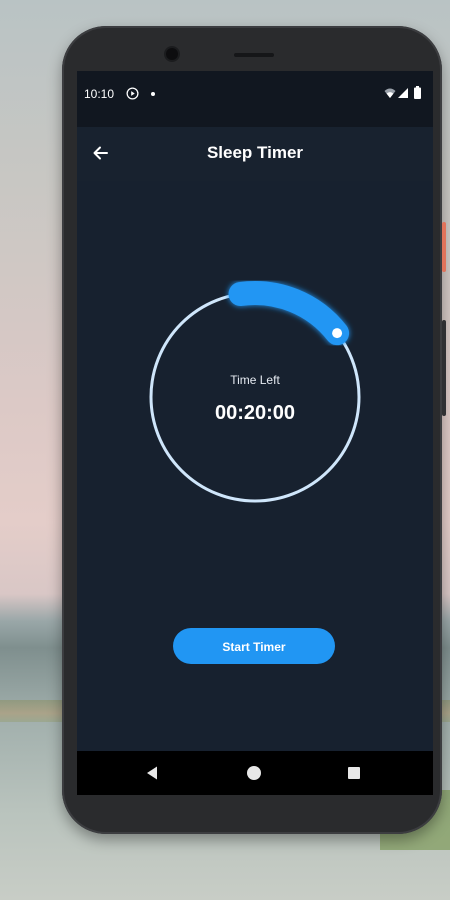 Image resolution: width=450 pixels, height=900 pixels. I want to click on time-left-label: Time Left, so click(255, 380).